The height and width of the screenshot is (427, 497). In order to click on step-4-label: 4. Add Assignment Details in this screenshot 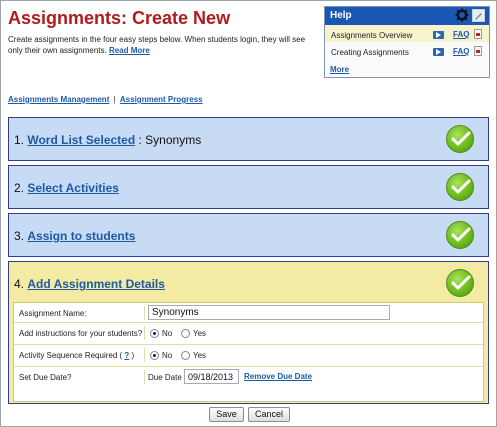, I will do `click(89, 284)`.